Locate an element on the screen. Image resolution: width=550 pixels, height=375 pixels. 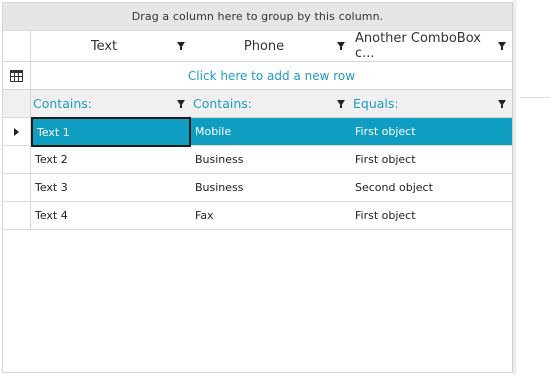
add-new-row: Click here to add a new row is located at coordinates (257, 76).